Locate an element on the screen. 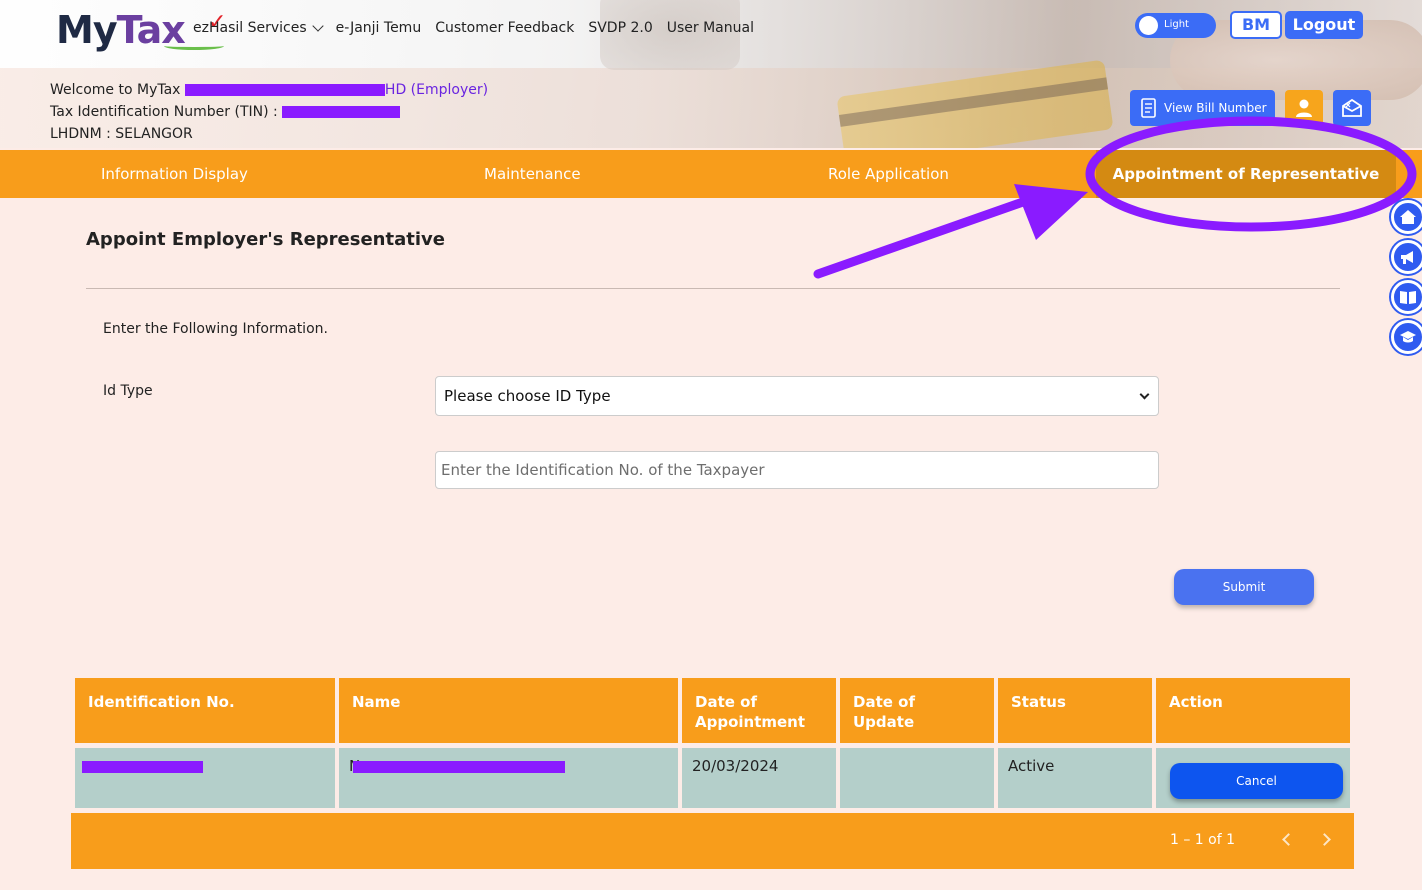 The height and width of the screenshot is (890, 1422). cell-status: Active is located at coordinates (1075, 778).